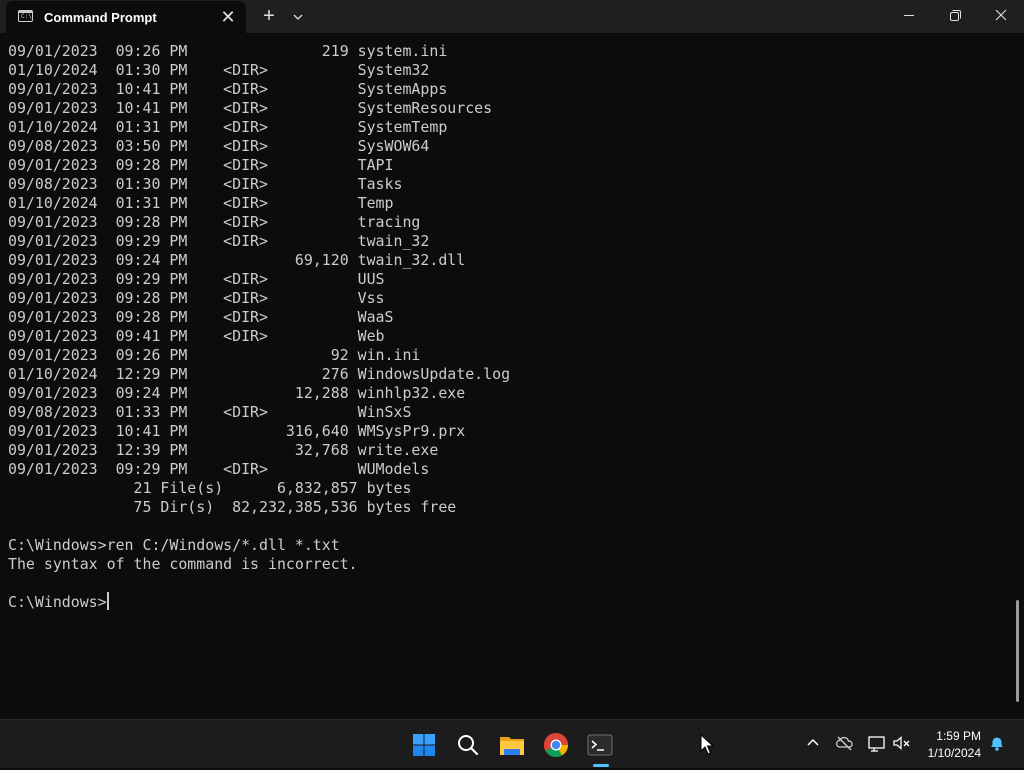 The width and height of the screenshot is (1024, 770). I want to click on restore-button, so click(955, 16).